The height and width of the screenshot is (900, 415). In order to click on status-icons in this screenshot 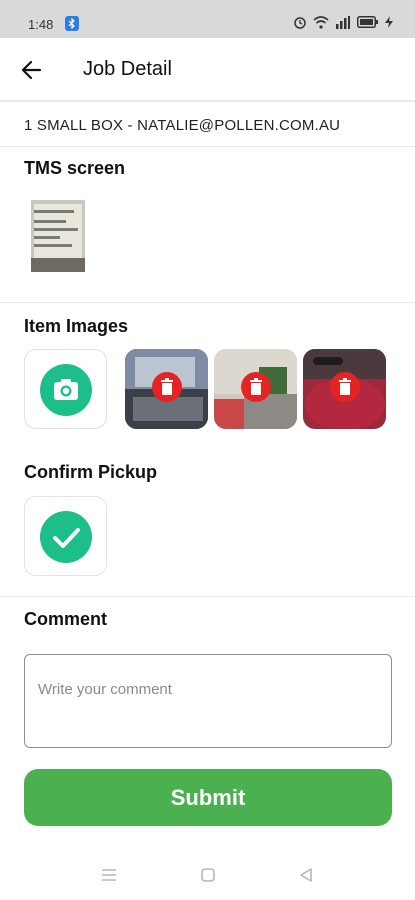, I will do `click(343, 22)`.